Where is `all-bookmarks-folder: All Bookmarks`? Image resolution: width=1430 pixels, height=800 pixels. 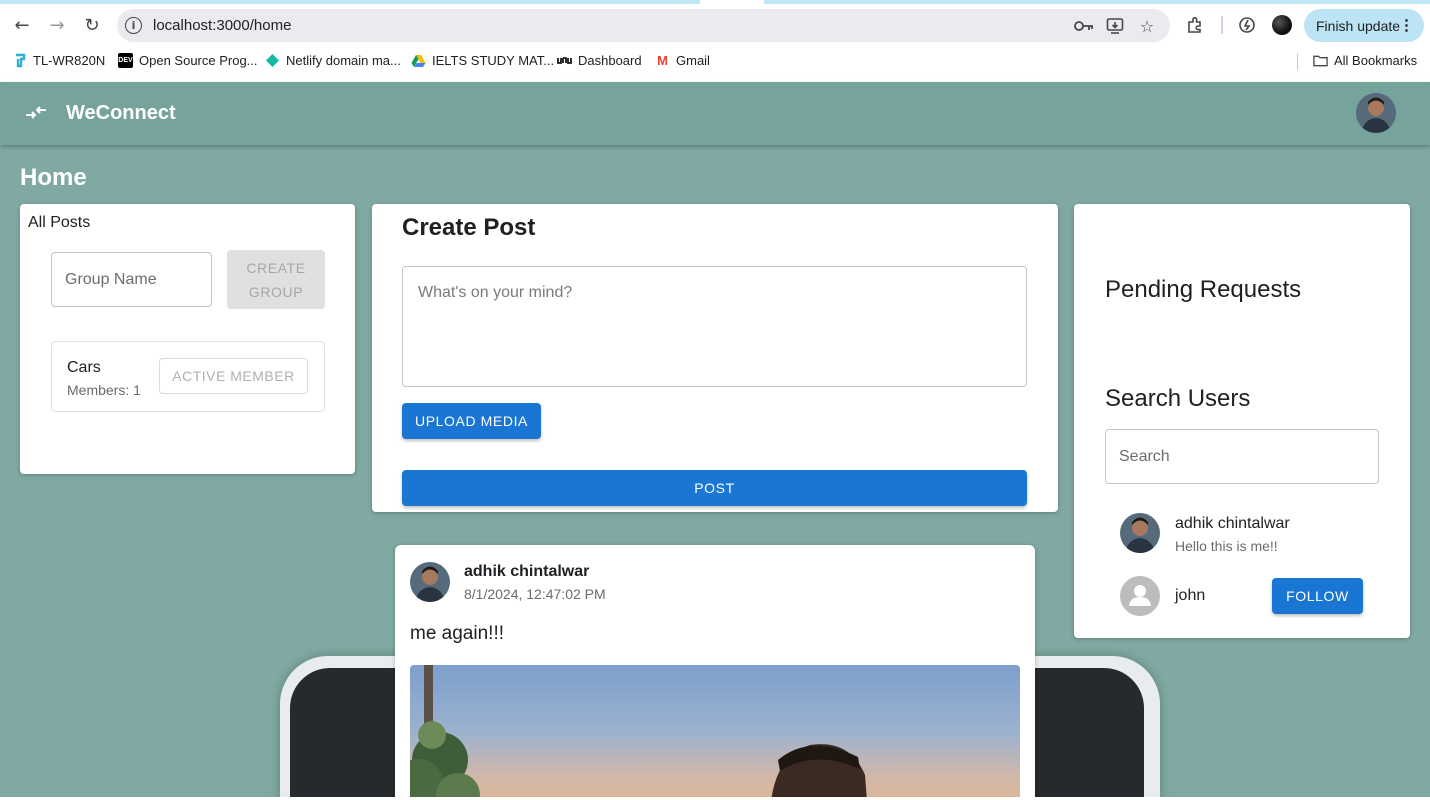 all-bookmarks-folder: All Bookmarks is located at coordinates (1365, 60).